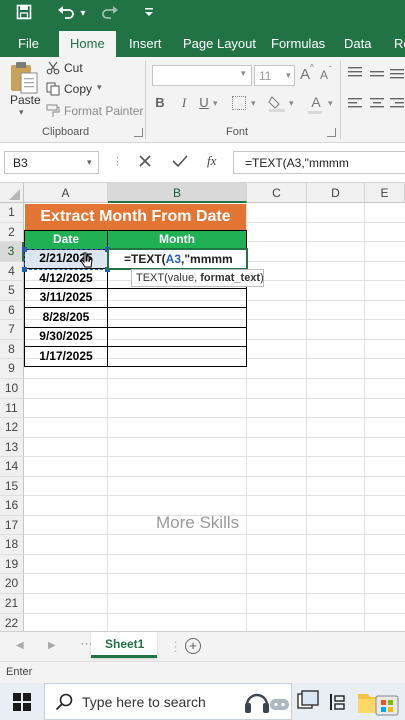  Describe the element at coordinates (253, 103) in the screenshot. I see `borders-dropdown-icon: ▾` at that location.